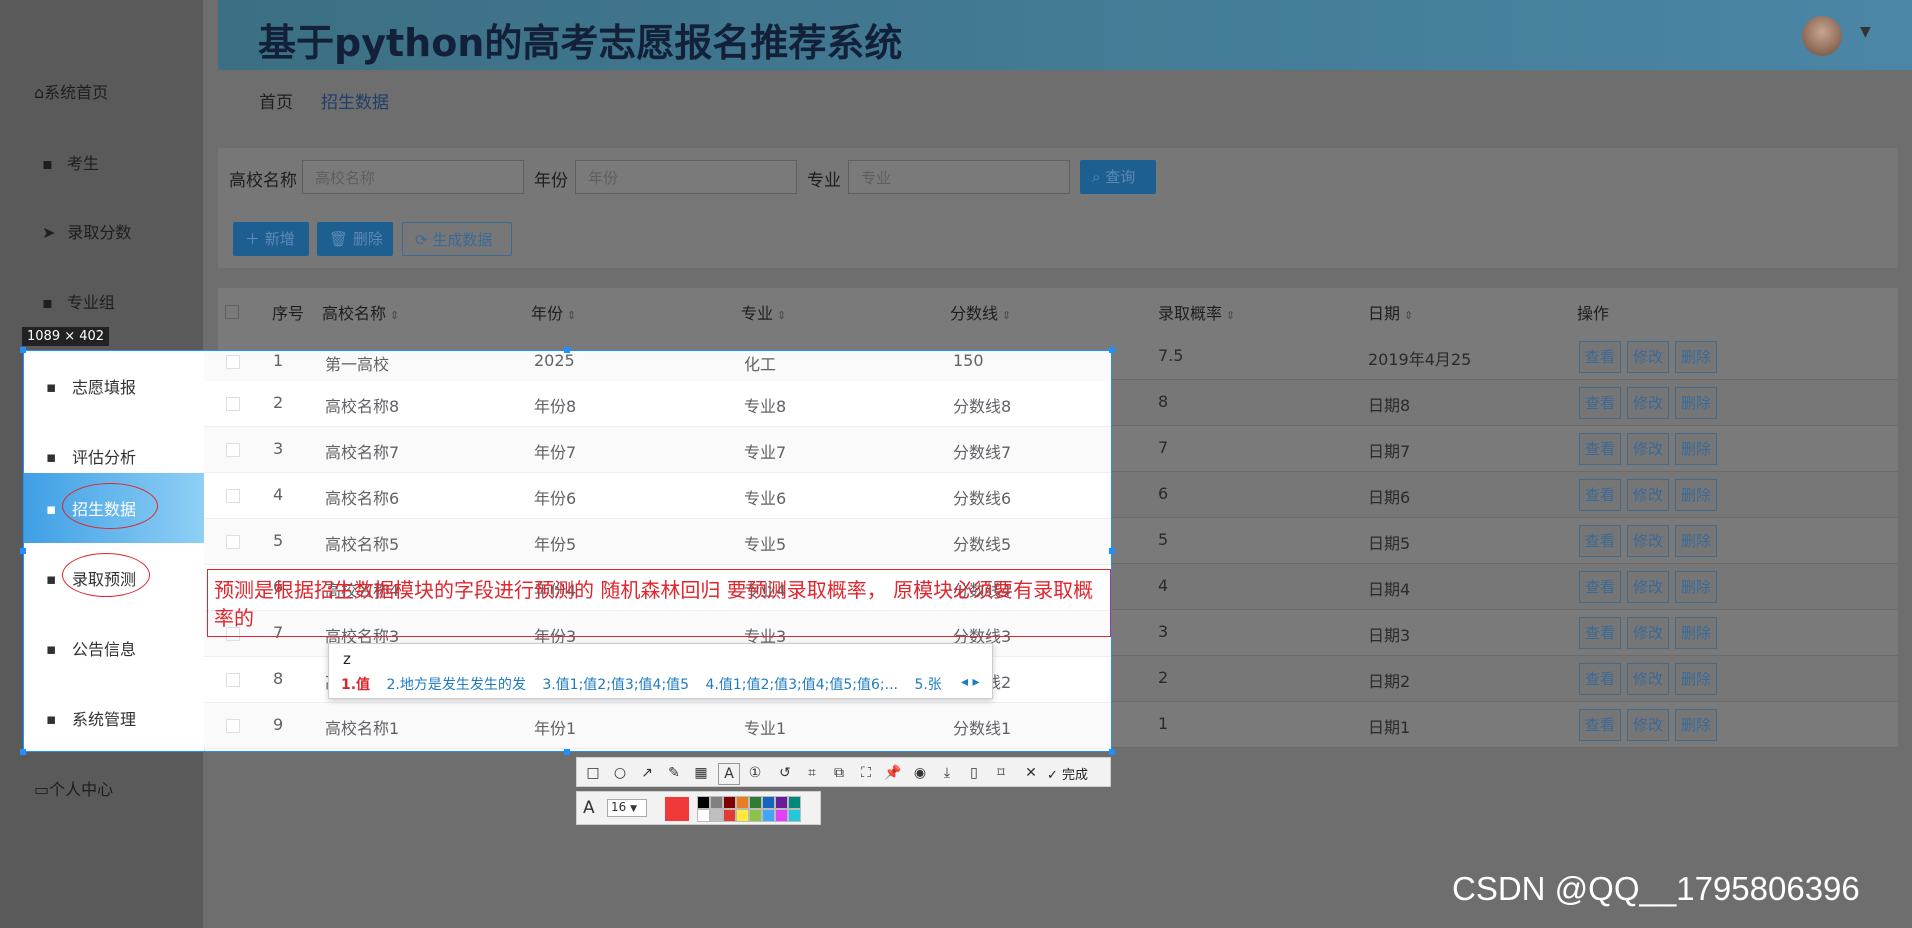 The width and height of the screenshot is (1912, 928). Describe the element at coordinates (970, 682) in the screenshot. I see `ime-page-arrows: ◂ ▸` at that location.